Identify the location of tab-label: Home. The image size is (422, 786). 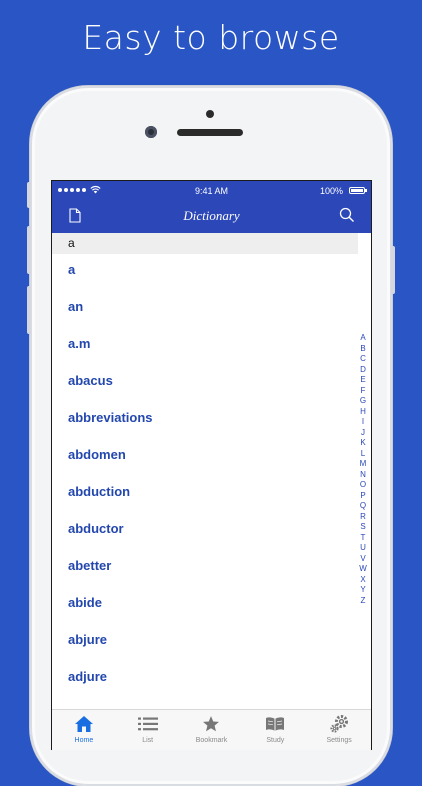
(84, 740).